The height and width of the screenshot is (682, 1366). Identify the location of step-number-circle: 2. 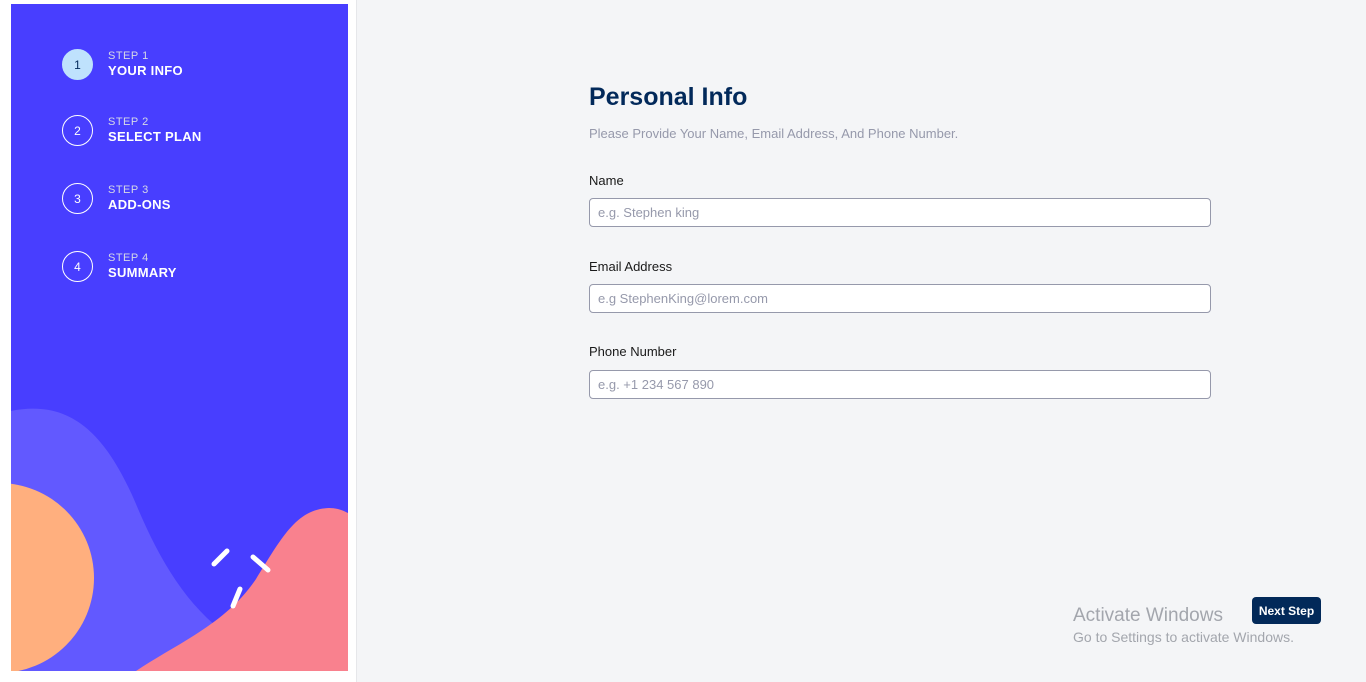
(77, 130).